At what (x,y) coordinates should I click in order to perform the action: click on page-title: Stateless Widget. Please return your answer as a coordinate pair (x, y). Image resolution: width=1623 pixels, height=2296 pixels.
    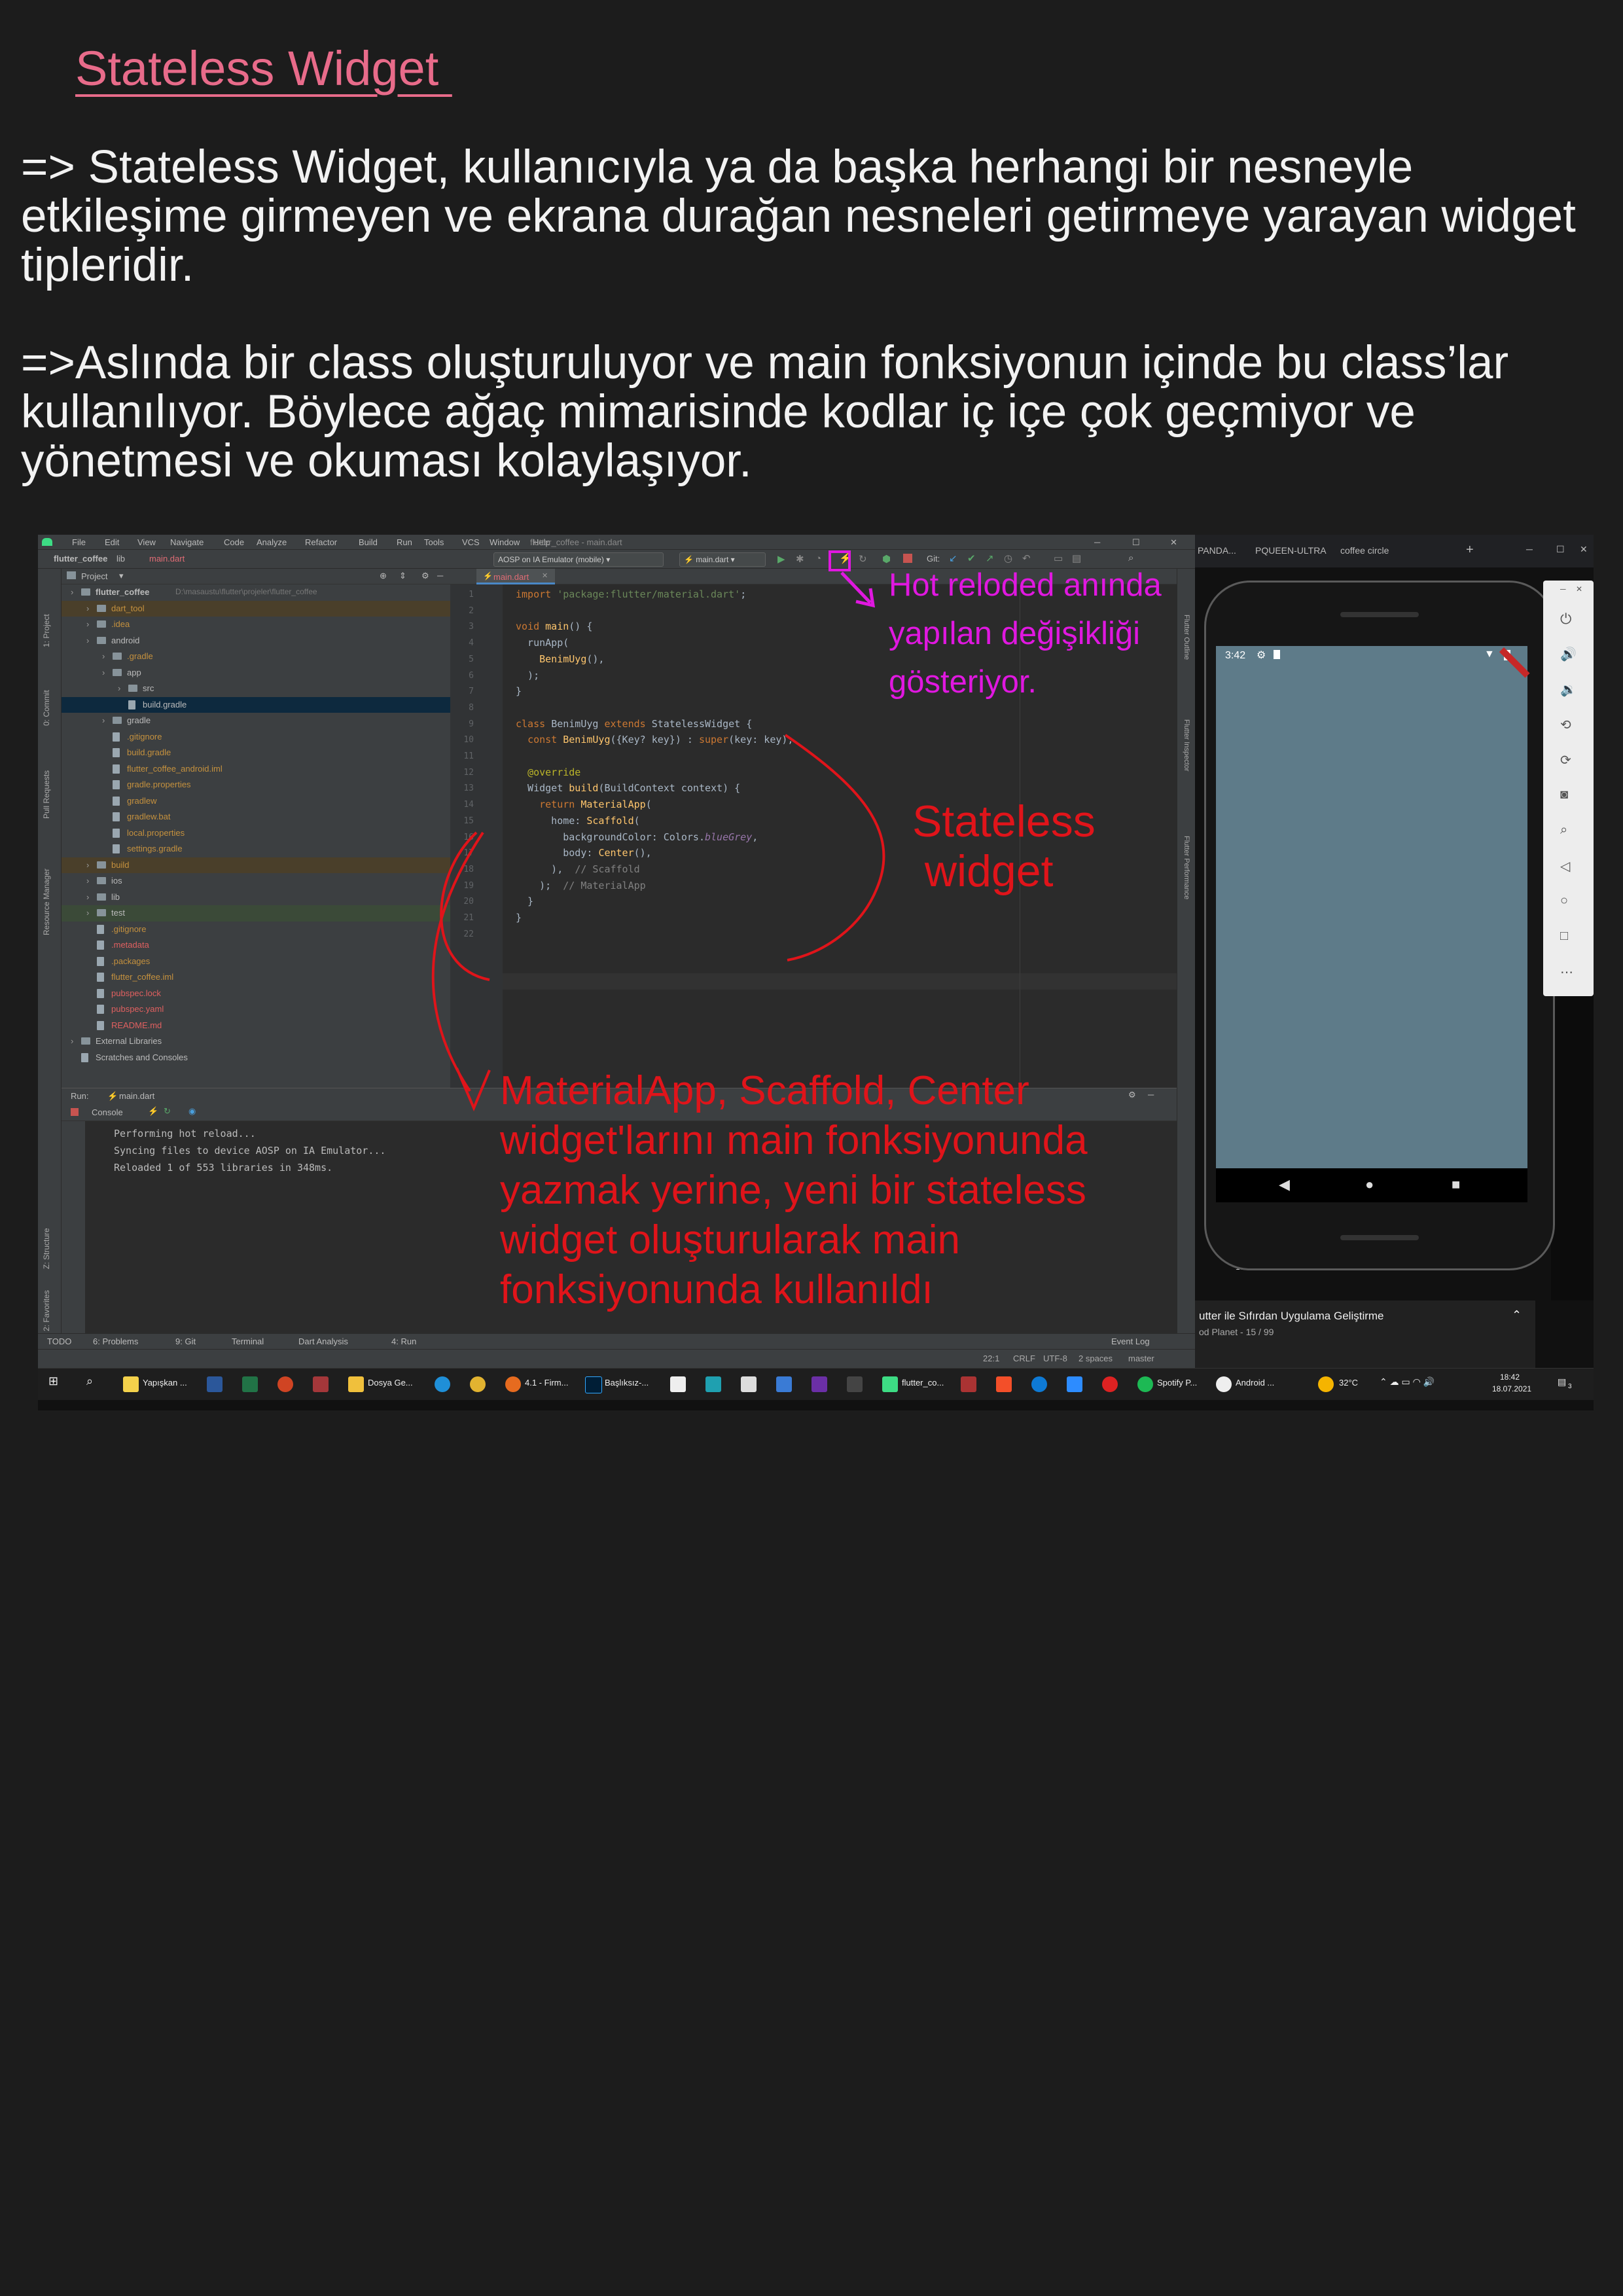
    Looking at the image, I should click on (263, 68).